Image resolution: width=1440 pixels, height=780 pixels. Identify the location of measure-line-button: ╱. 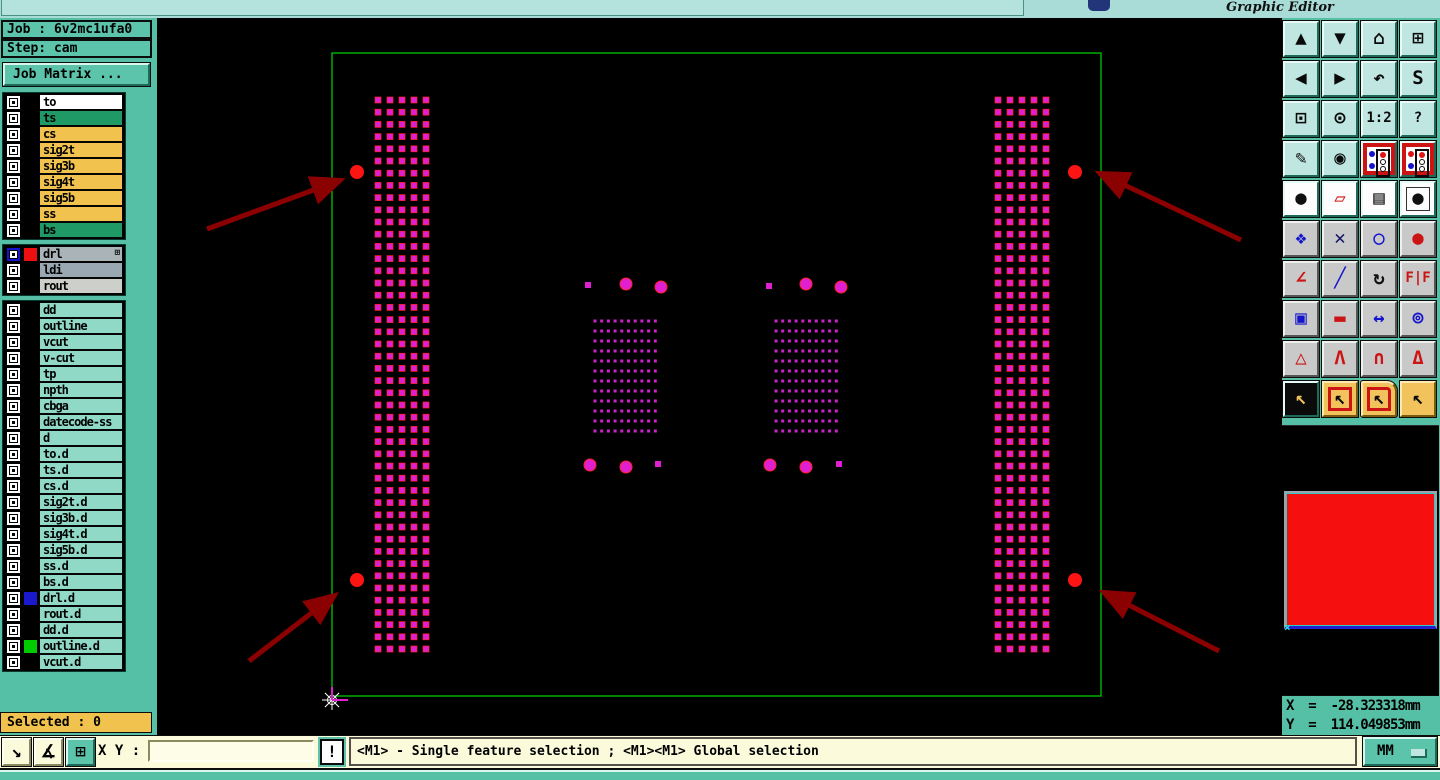
(1340, 279).